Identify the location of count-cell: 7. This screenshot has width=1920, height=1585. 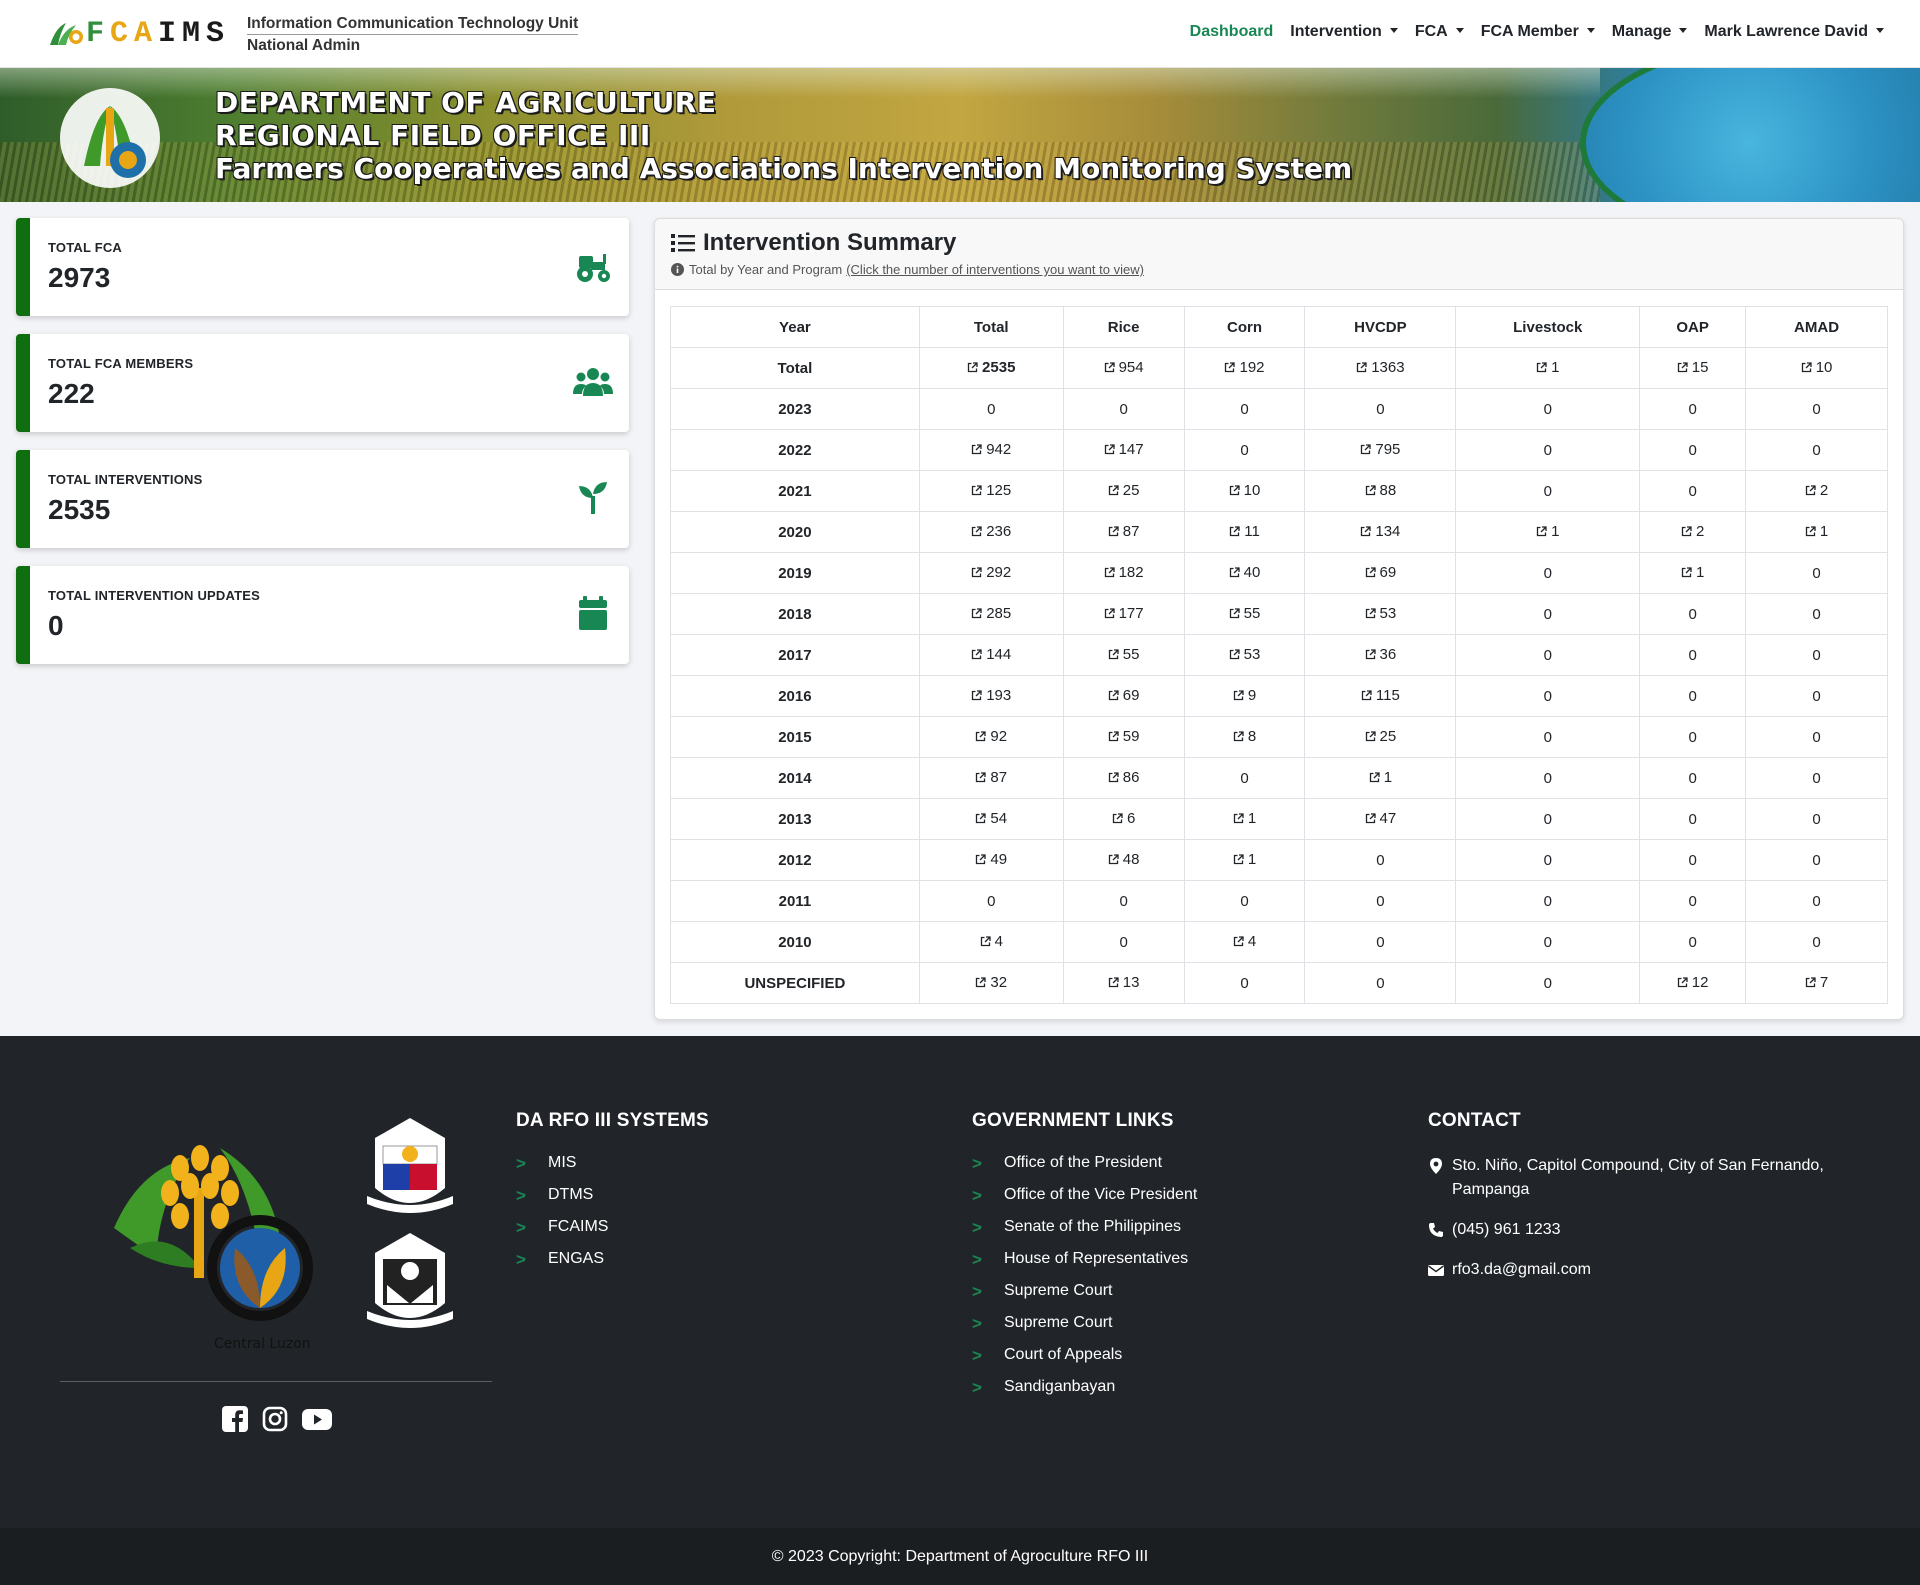
(1816, 983).